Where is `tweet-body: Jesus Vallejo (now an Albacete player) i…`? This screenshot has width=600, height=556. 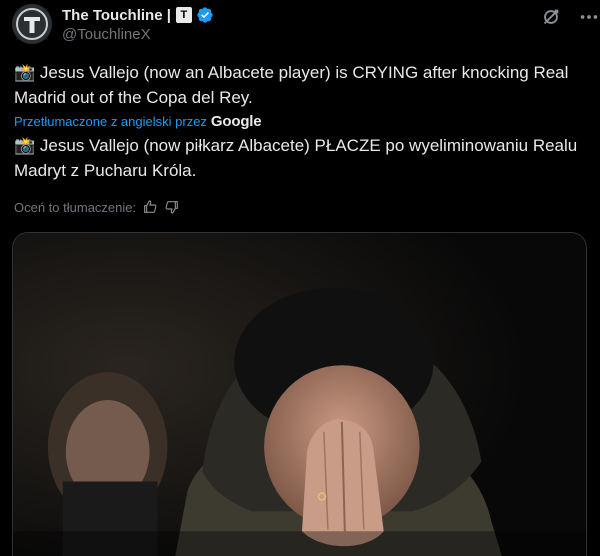 tweet-body: Jesus Vallejo (now an Albacete player) i… is located at coordinates (291, 85).